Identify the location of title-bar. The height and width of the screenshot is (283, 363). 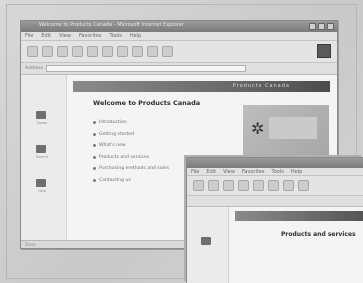
(275, 163).